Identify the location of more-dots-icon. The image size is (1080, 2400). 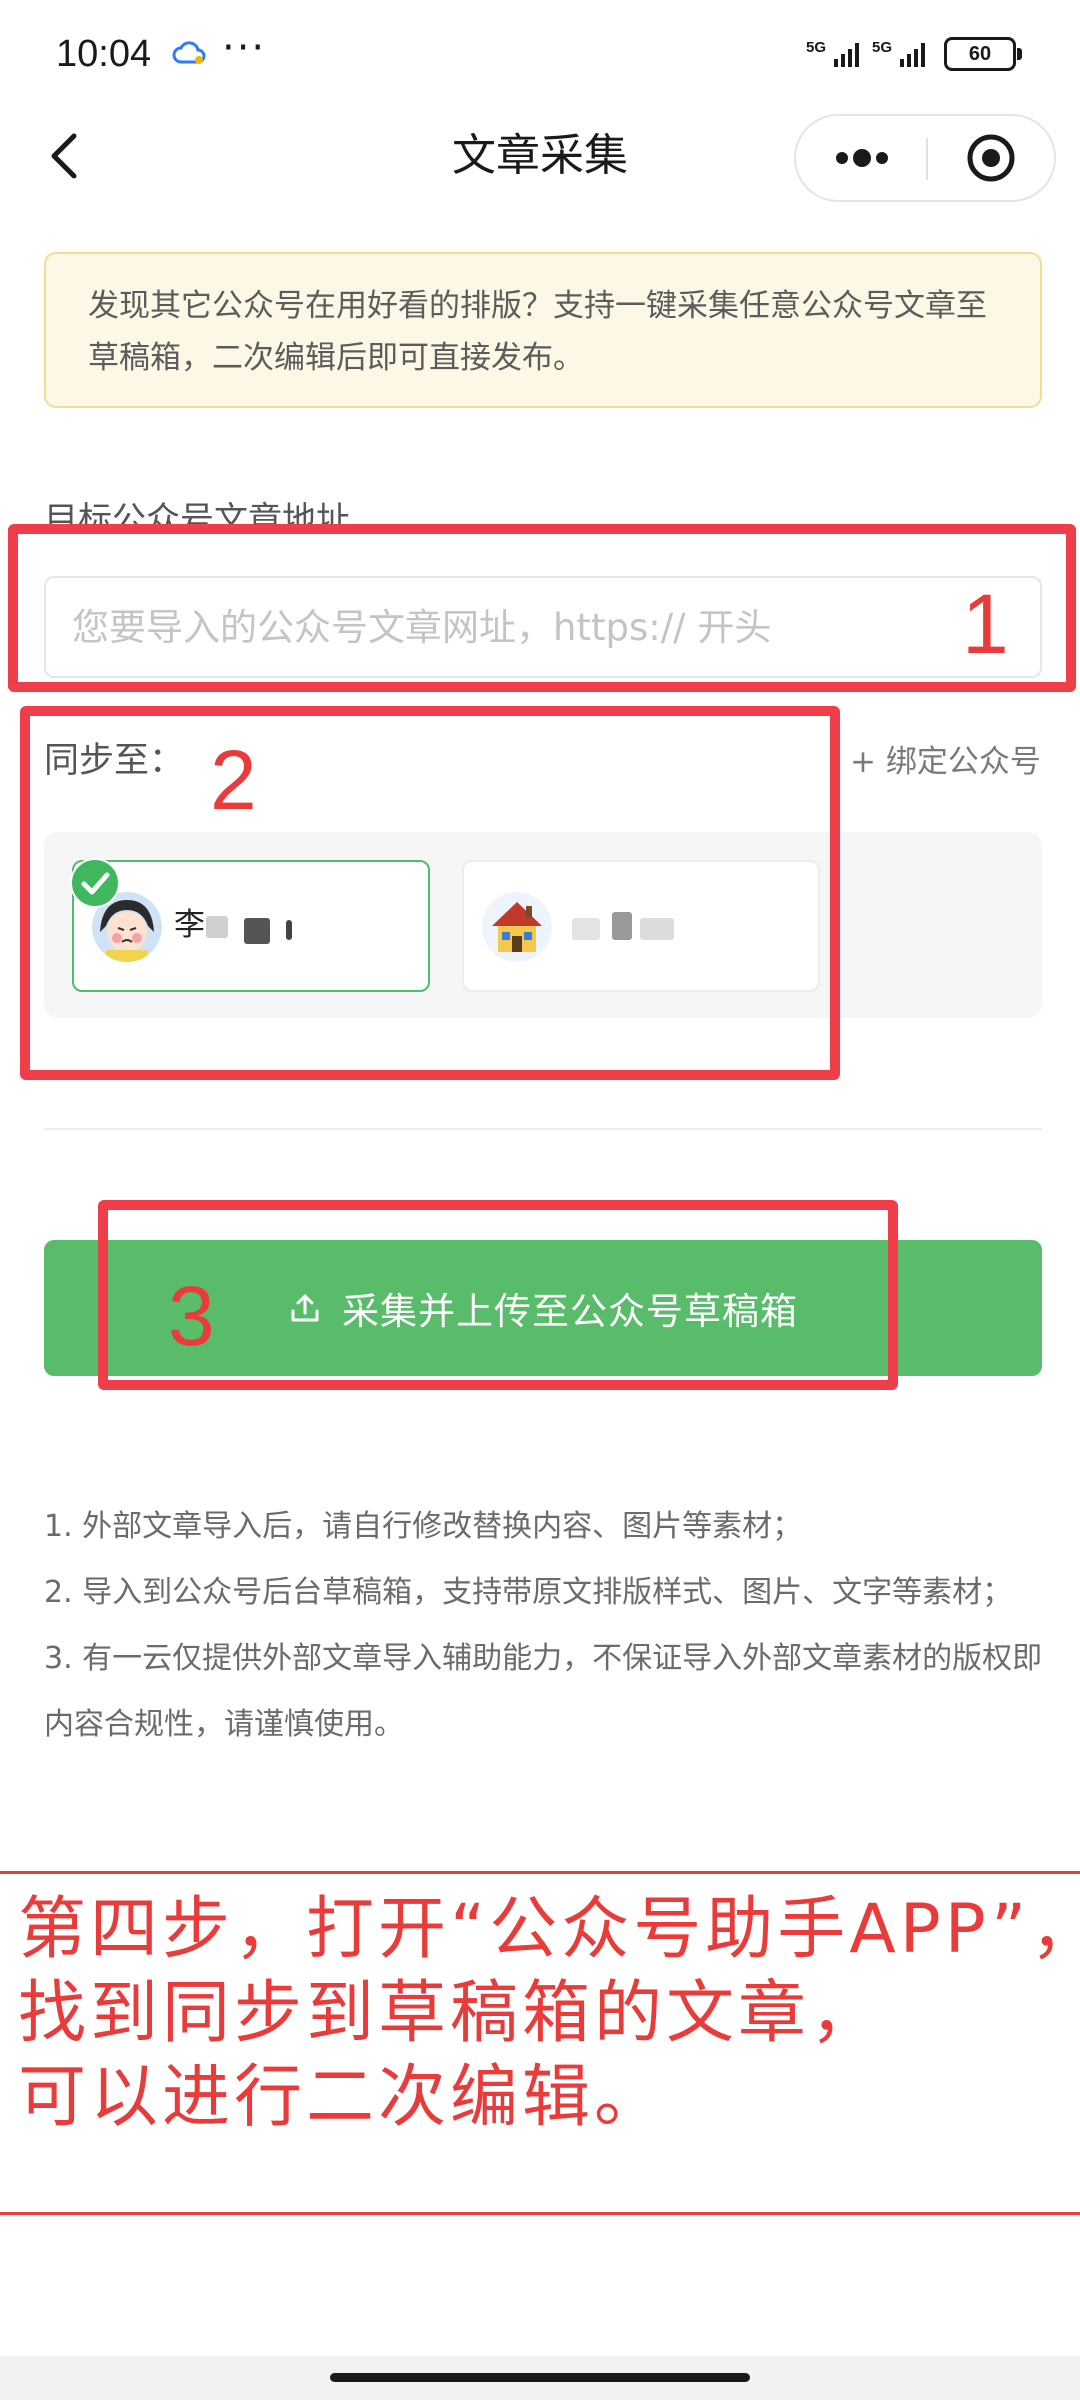
(861, 158).